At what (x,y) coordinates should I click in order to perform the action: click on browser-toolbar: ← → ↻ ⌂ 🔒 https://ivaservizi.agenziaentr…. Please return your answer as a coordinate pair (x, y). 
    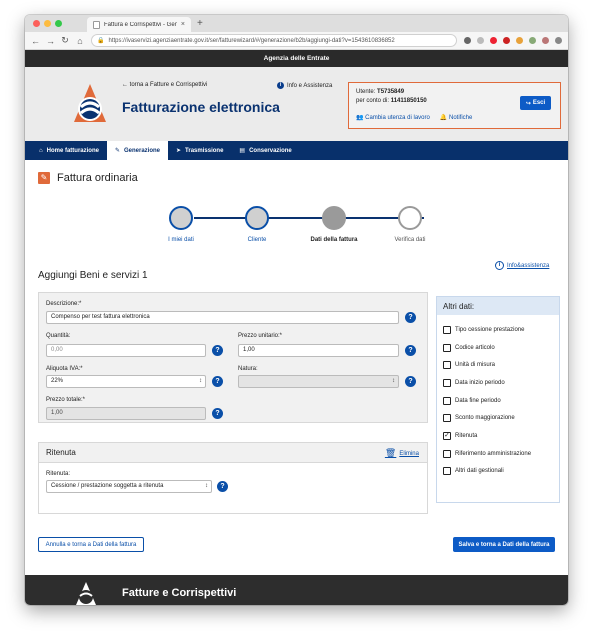
    Looking at the image, I should click on (296, 41).